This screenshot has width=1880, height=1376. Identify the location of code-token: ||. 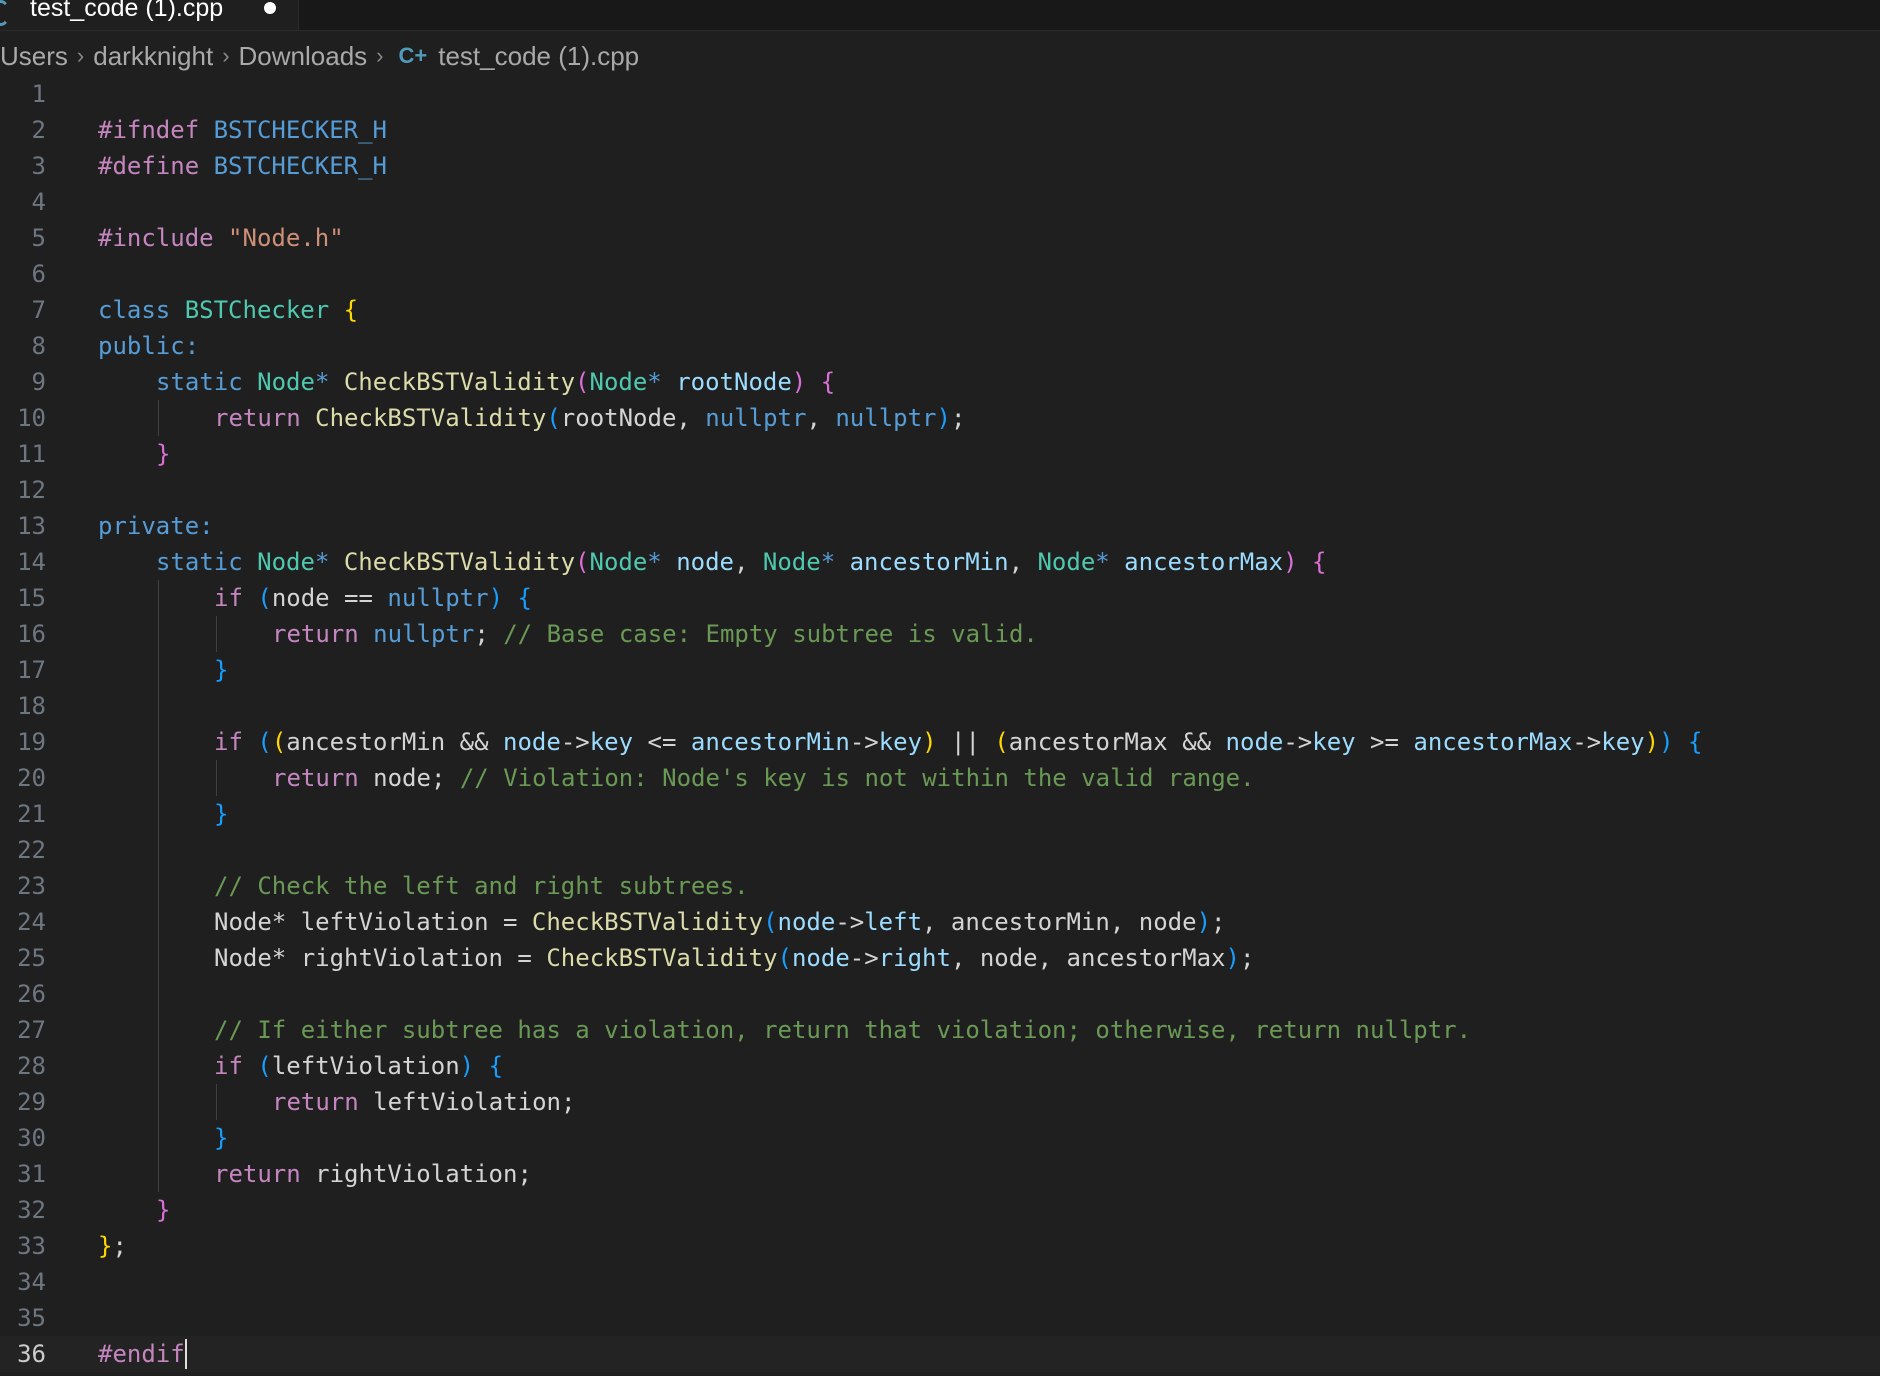
(965, 742).